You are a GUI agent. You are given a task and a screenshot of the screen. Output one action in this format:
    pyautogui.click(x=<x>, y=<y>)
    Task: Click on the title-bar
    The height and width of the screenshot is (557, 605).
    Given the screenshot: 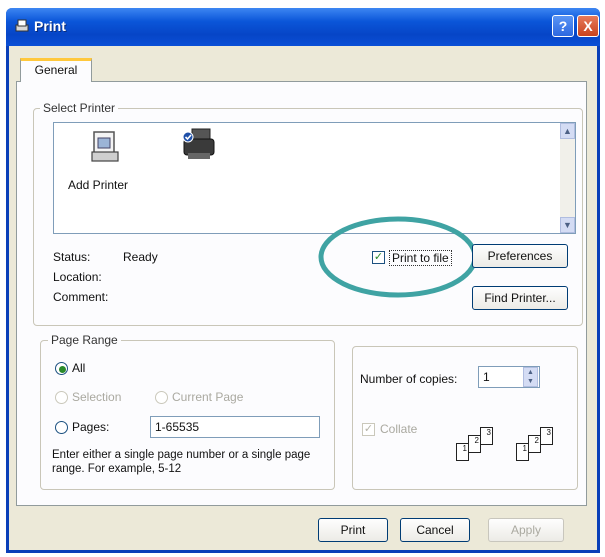 What is the action you would take?
    pyautogui.click(x=303, y=27)
    